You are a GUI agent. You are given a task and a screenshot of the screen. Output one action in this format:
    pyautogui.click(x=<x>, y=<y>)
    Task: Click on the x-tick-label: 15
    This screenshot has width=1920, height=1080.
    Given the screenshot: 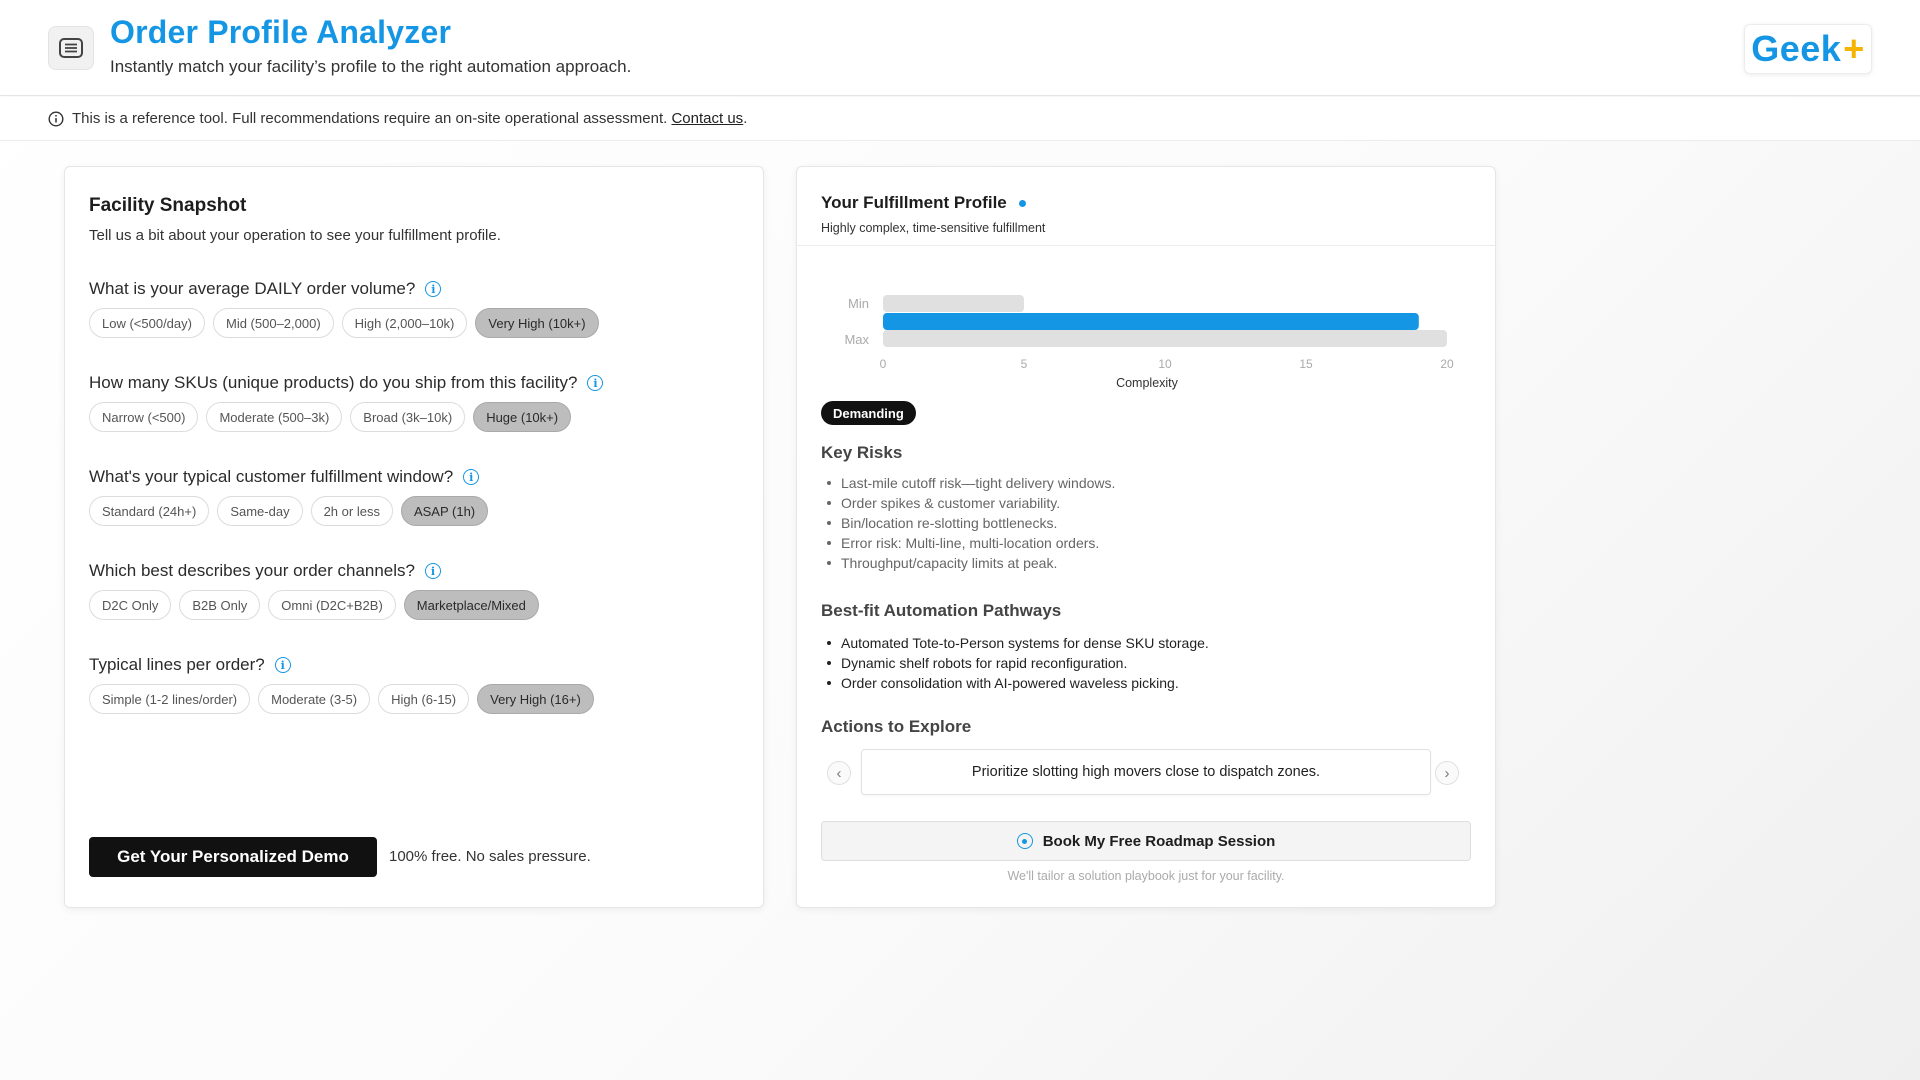 What is the action you would take?
    pyautogui.click(x=1306, y=364)
    